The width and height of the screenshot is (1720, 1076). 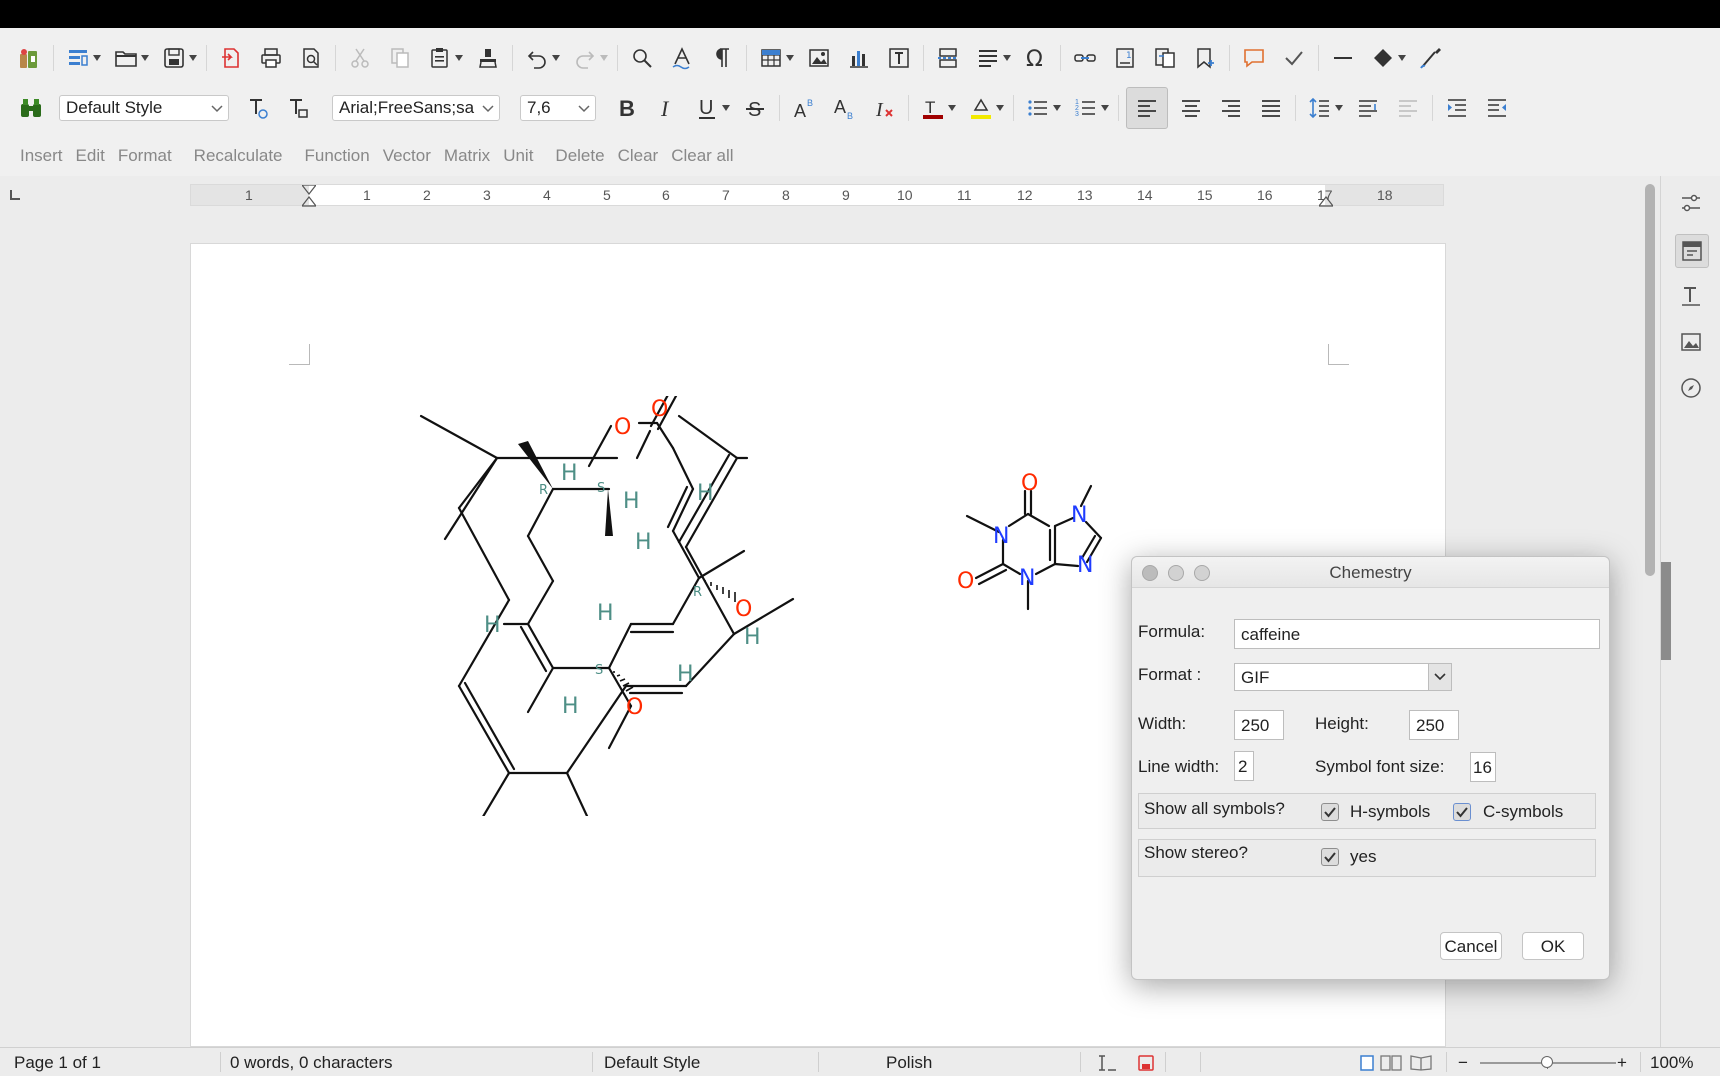 What do you see at coordinates (627, 108) in the screenshot?
I see `bold-icon: B` at bounding box center [627, 108].